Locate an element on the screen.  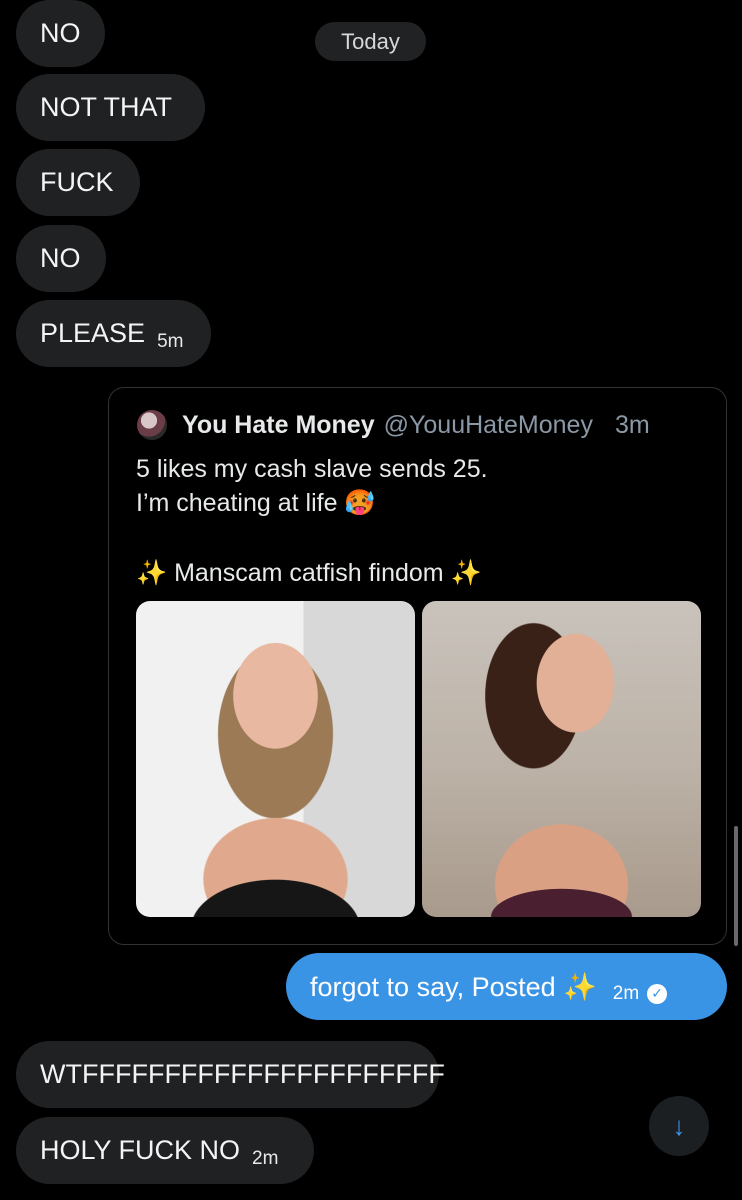
message-timestamp: 5m is located at coordinates (170, 341).